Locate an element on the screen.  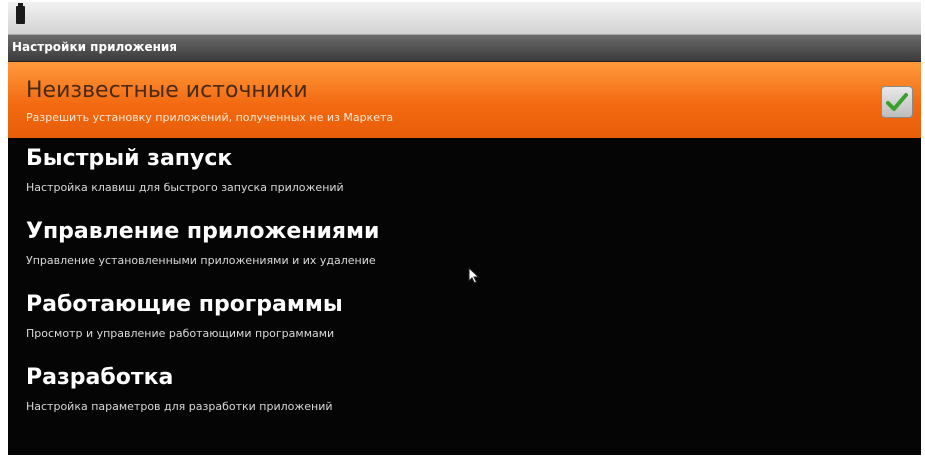
setting-title: Разработка is located at coordinates (100, 377).